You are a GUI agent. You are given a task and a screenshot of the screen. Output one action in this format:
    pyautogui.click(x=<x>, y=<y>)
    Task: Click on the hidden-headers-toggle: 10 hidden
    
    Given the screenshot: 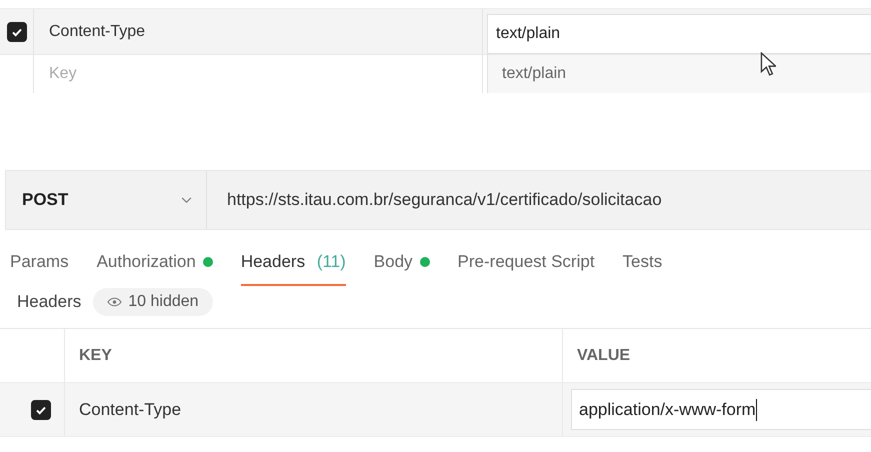 What is the action you would take?
    pyautogui.click(x=153, y=302)
    